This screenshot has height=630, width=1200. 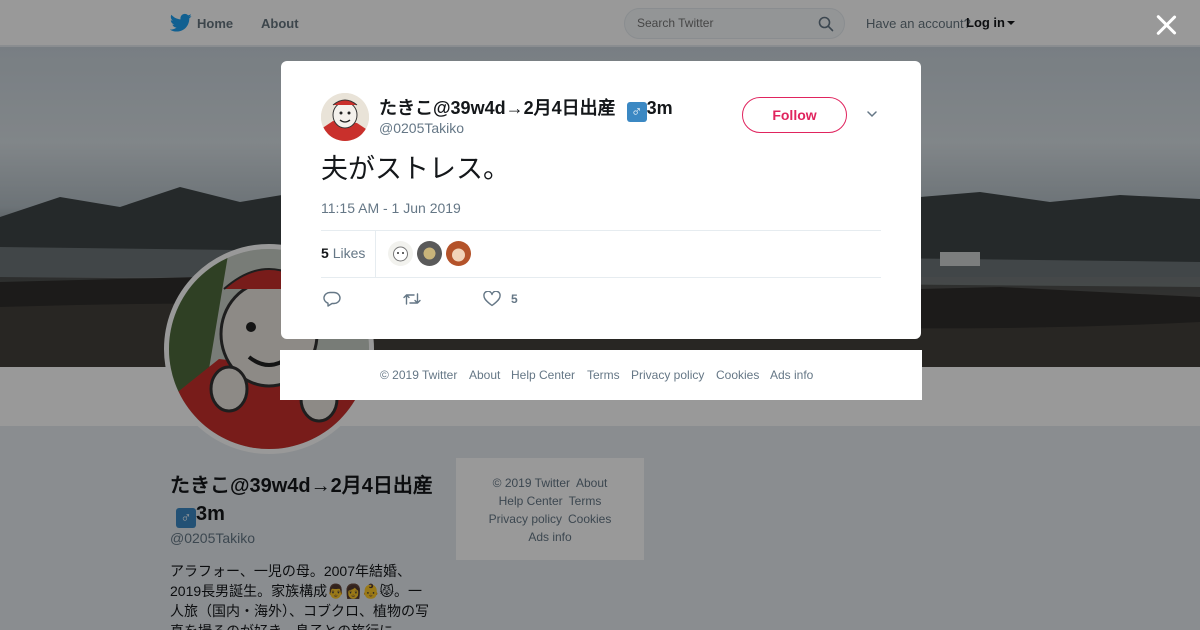 What do you see at coordinates (391, 208) in the screenshot?
I see `tweet-timestamp: 11:15 AM - 1 Jun 2019` at bounding box center [391, 208].